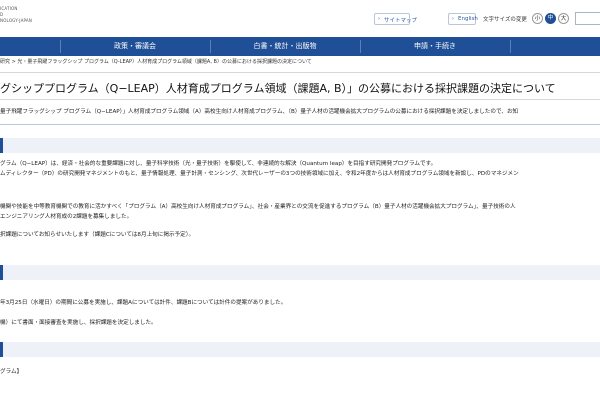  What do you see at coordinates (563, 18) in the screenshot?
I see `font-size-large-button: 大` at bounding box center [563, 18].